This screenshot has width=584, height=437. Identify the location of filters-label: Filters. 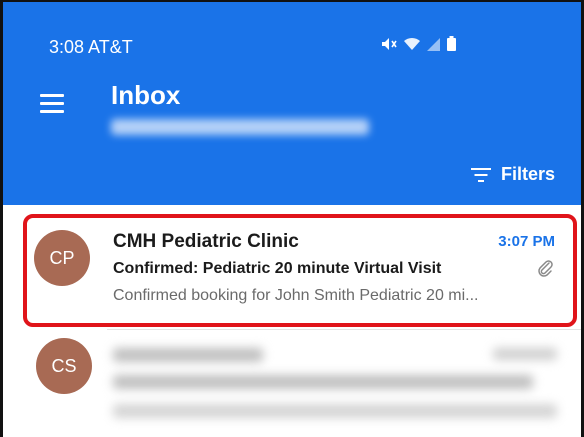
(527, 174).